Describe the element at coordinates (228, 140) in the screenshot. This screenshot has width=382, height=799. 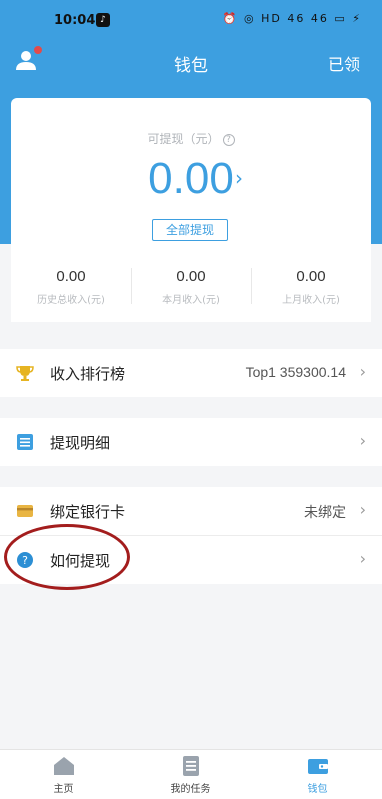
I see `help-icon: ?` at that location.